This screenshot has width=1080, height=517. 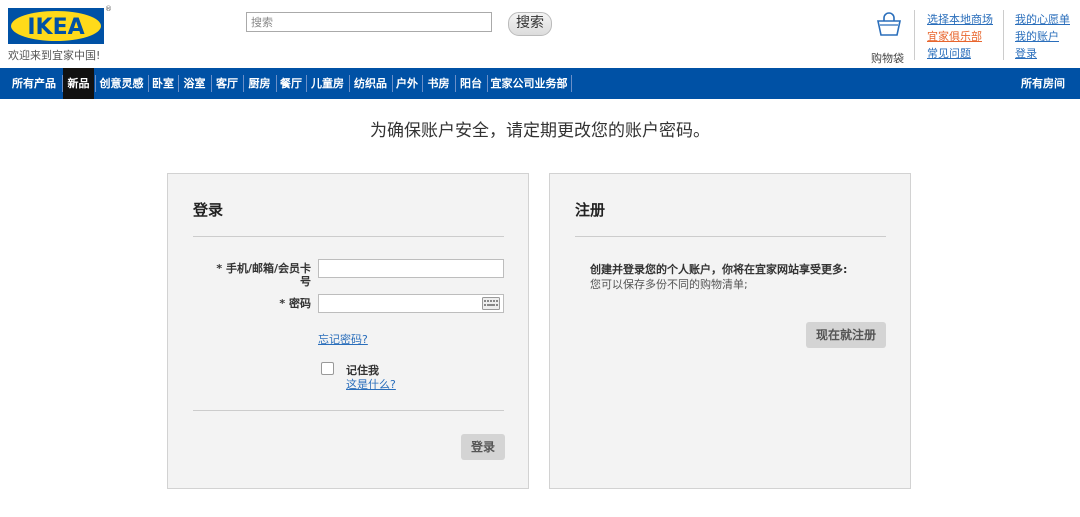 I want to click on register-title: 注册, so click(x=590, y=210).